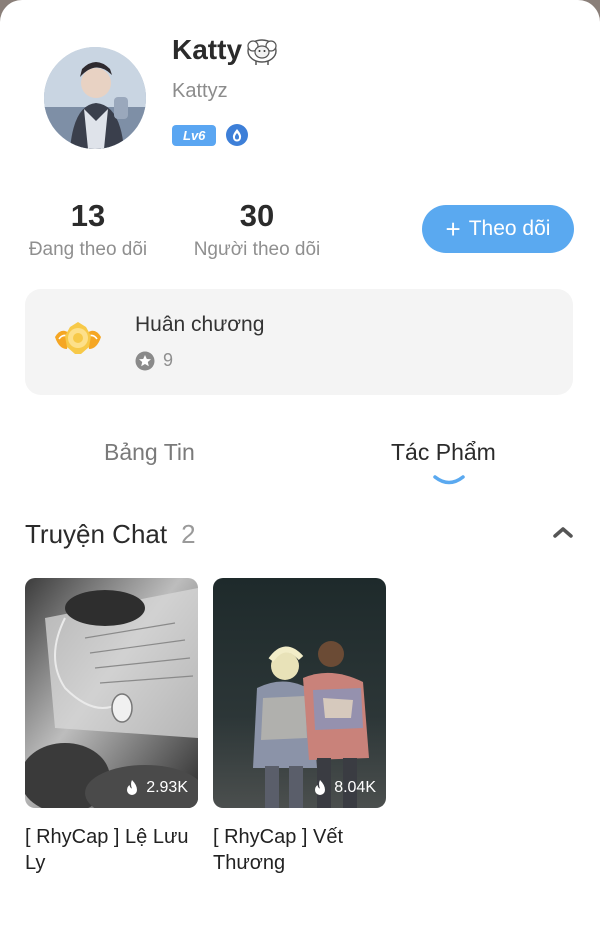 This screenshot has height=928, width=600. Describe the element at coordinates (299, 342) in the screenshot. I see `medal-card: Huân chương 9` at that location.